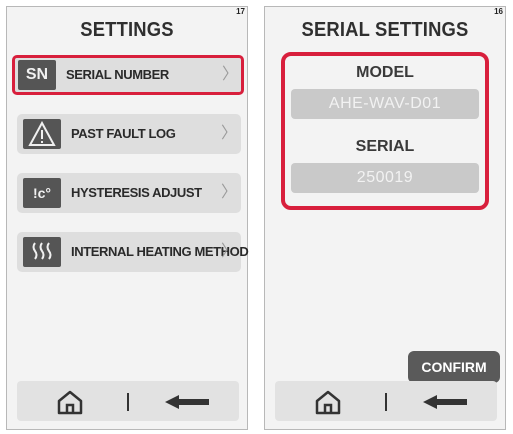  What do you see at coordinates (240, 11) in the screenshot?
I see `page-number: 17` at bounding box center [240, 11].